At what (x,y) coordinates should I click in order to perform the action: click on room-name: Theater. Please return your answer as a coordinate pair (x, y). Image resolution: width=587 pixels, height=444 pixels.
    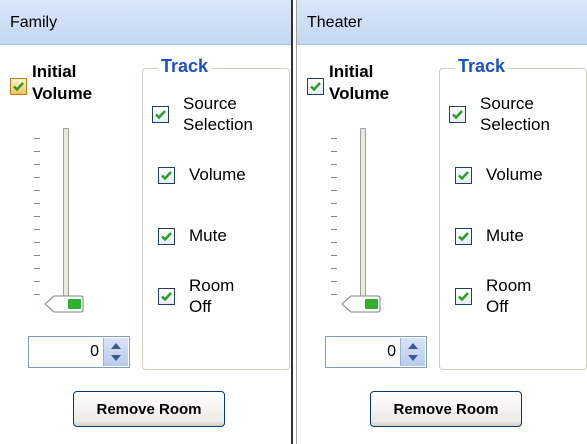
    Looking at the image, I should click on (335, 22).